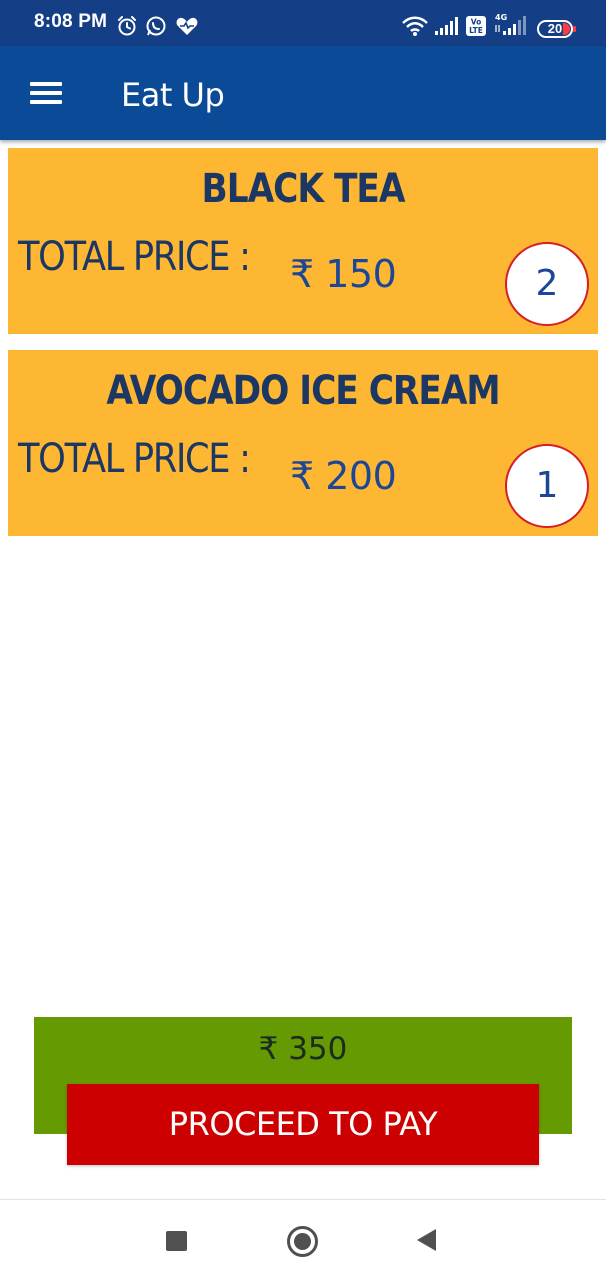  What do you see at coordinates (156, 26) in the screenshot?
I see `whatsapp-icon` at bounding box center [156, 26].